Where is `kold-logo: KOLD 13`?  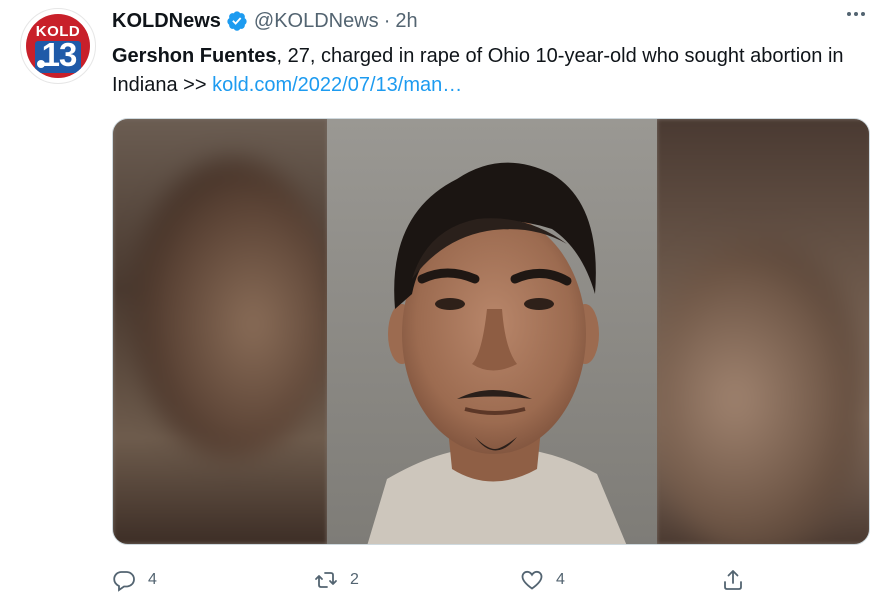
kold-logo: KOLD 13 is located at coordinates (58, 46).